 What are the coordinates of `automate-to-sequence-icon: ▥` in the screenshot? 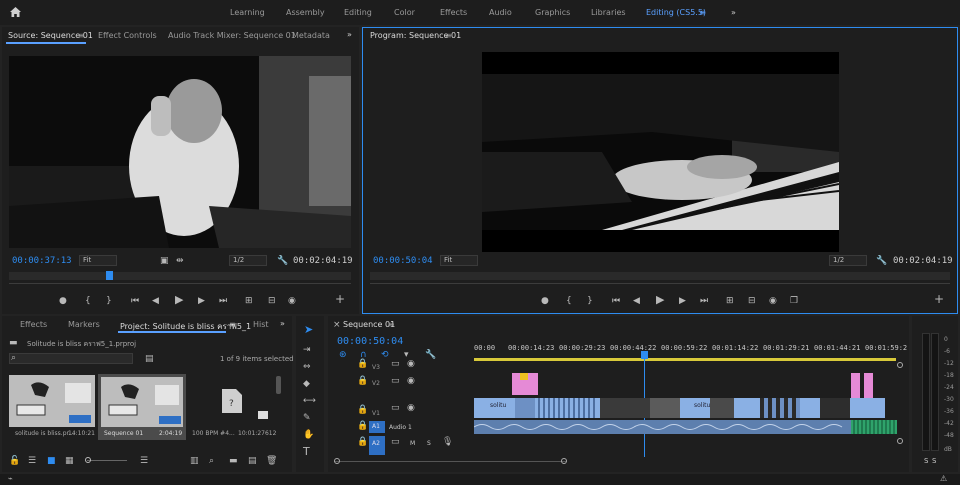 It's located at (194, 461).